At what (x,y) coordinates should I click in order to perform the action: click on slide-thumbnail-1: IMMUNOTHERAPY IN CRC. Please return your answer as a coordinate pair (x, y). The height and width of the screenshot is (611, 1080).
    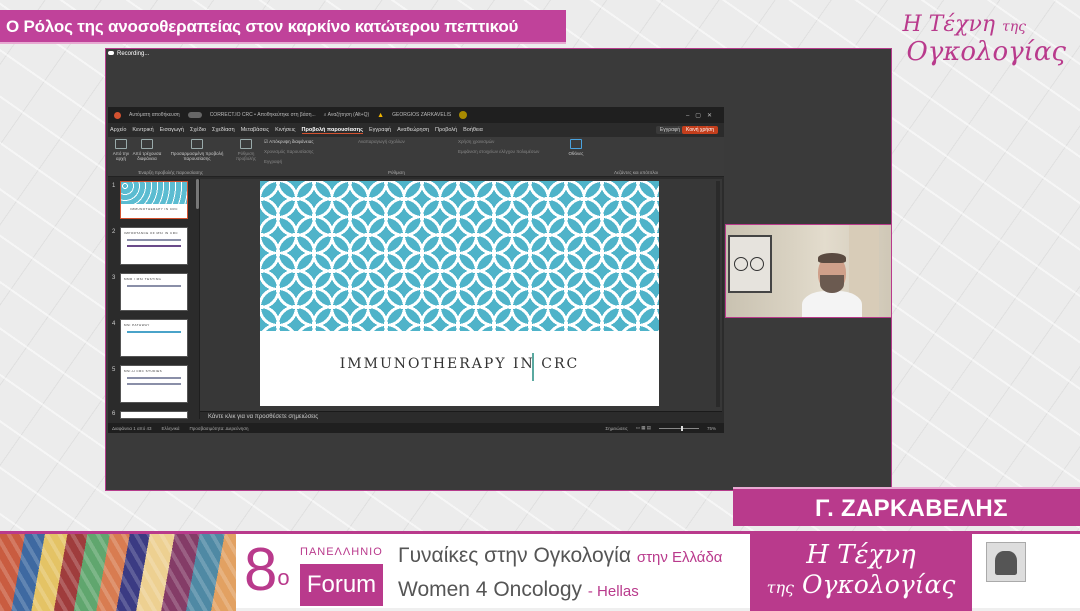
    Looking at the image, I should click on (154, 200).